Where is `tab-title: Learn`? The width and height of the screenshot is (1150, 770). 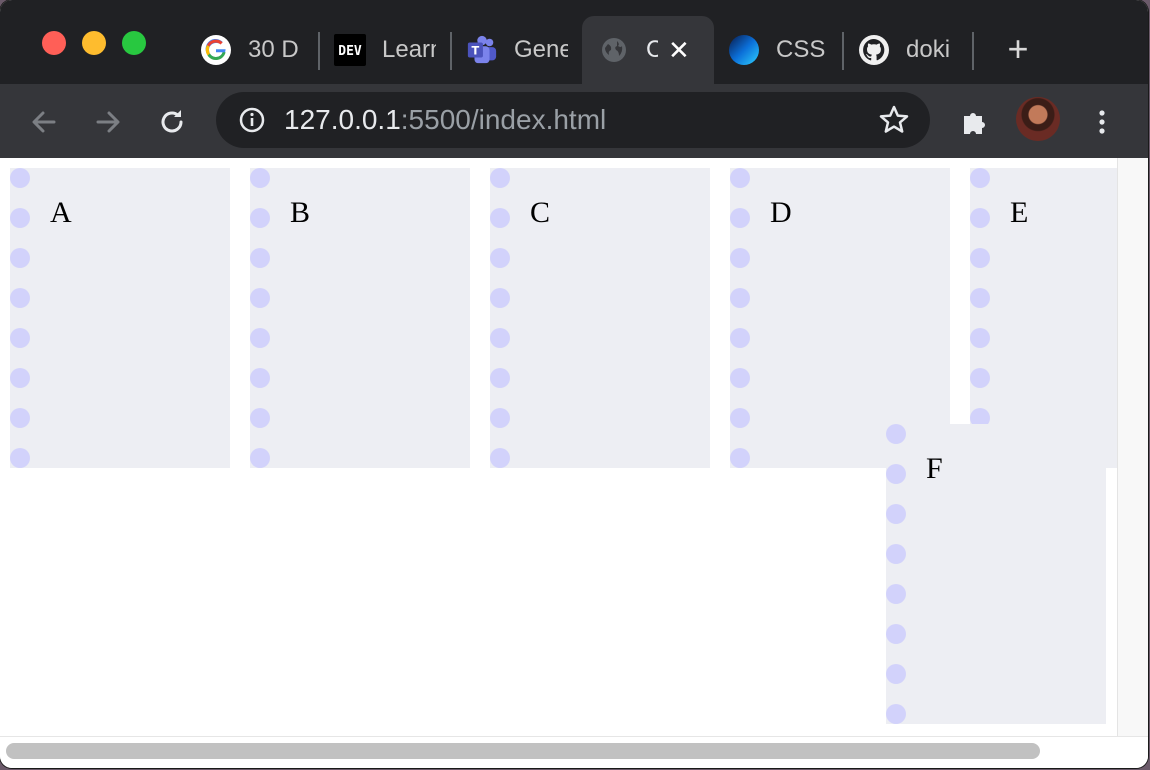
tab-title: Learn is located at coordinates (409, 49).